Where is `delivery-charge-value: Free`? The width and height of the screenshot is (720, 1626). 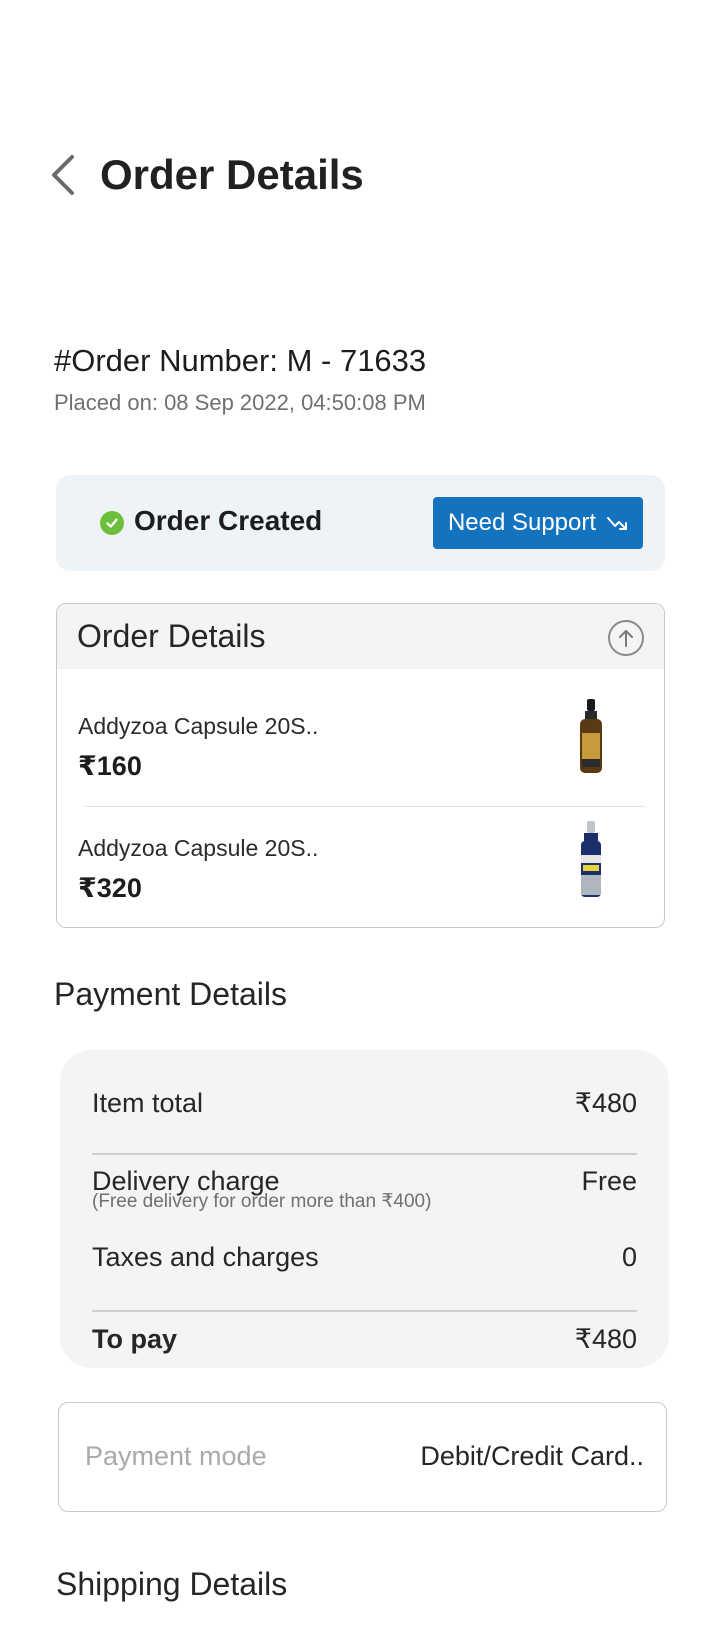 delivery-charge-value: Free is located at coordinates (609, 1181).